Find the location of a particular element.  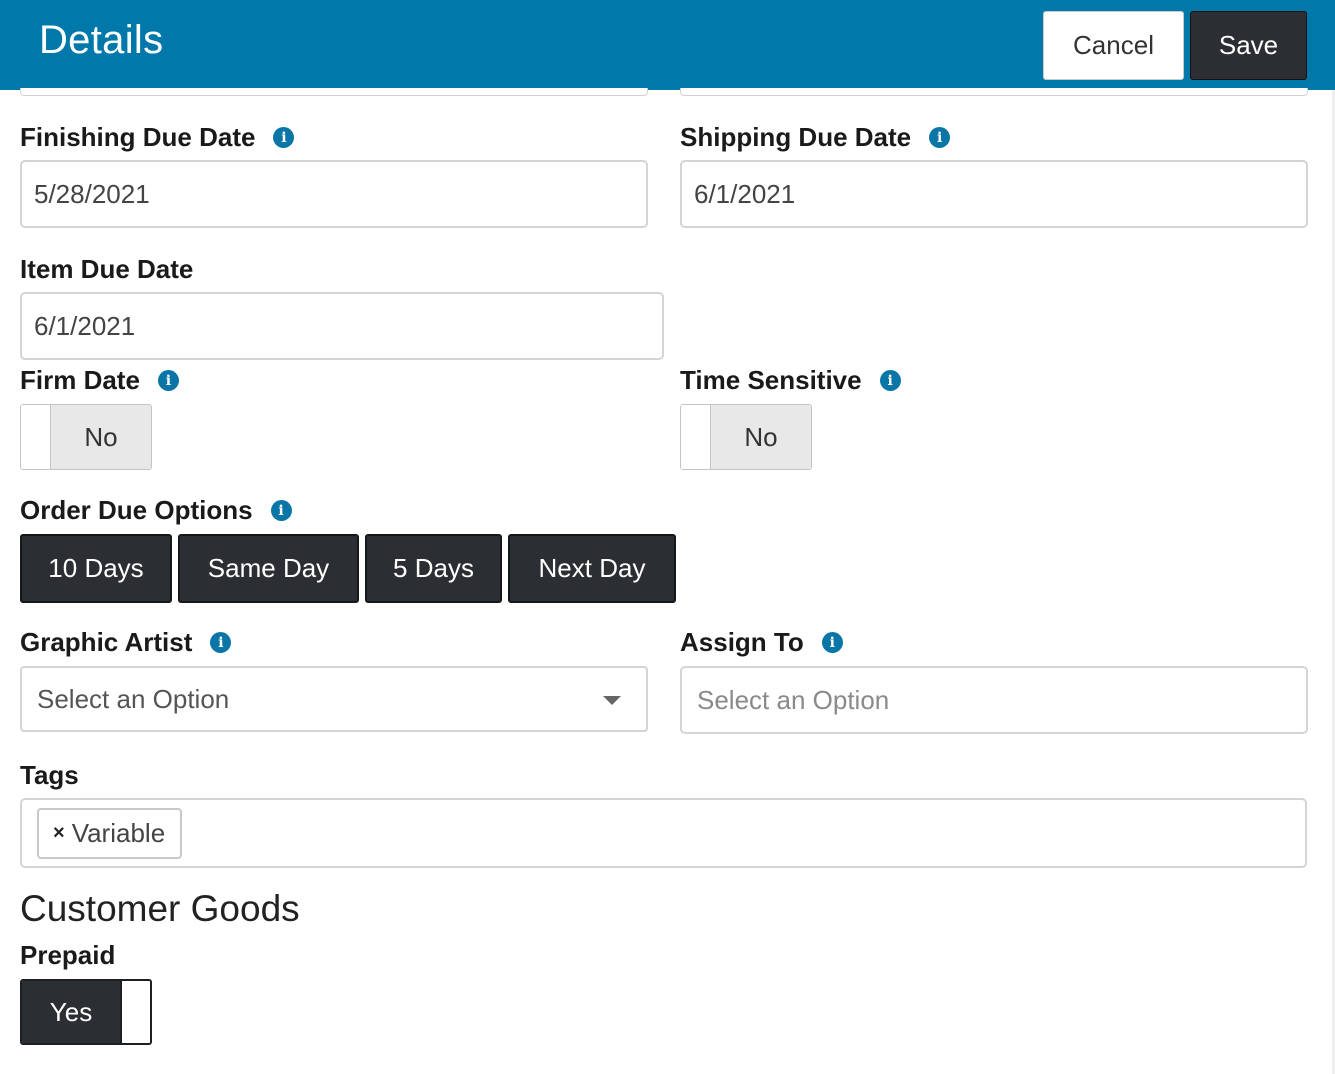

order-due-same-day-button: Same Day is located at coordinates (268, 568).